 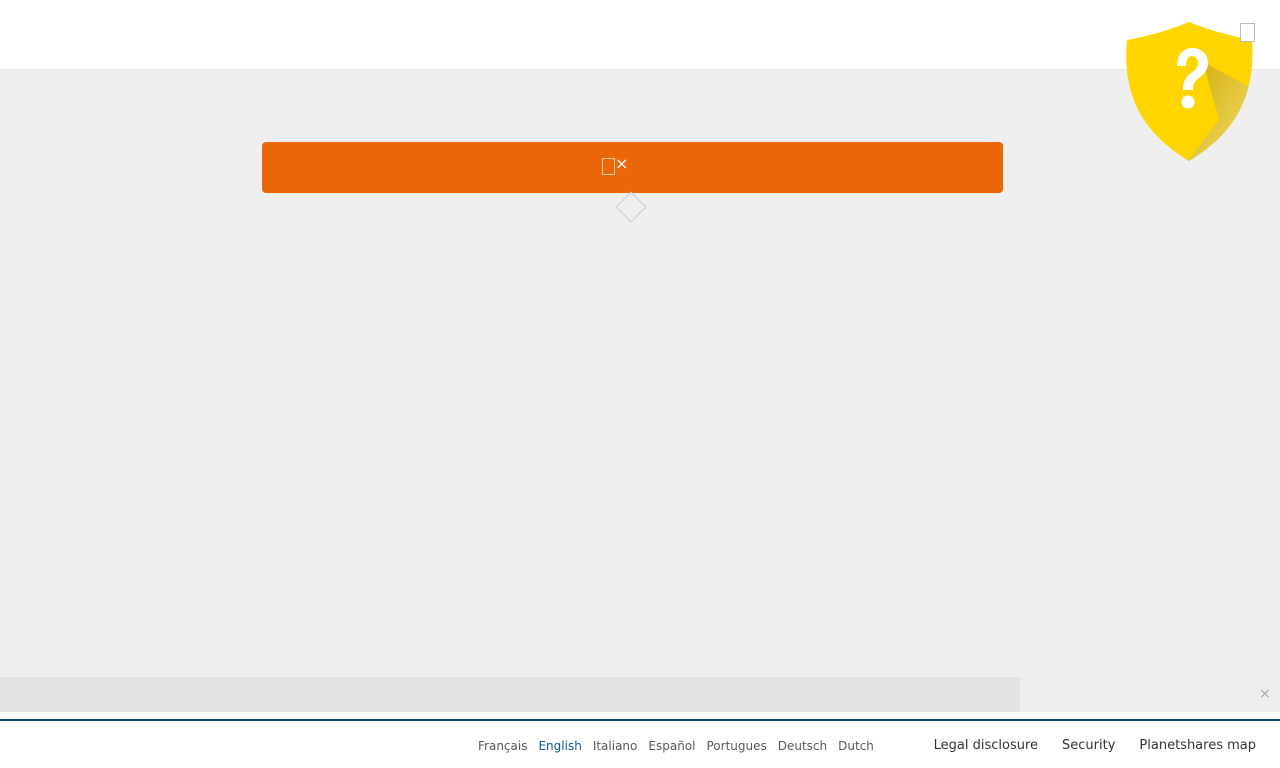 I want to click on alert-banner: ×, so click(x=632, y=167).